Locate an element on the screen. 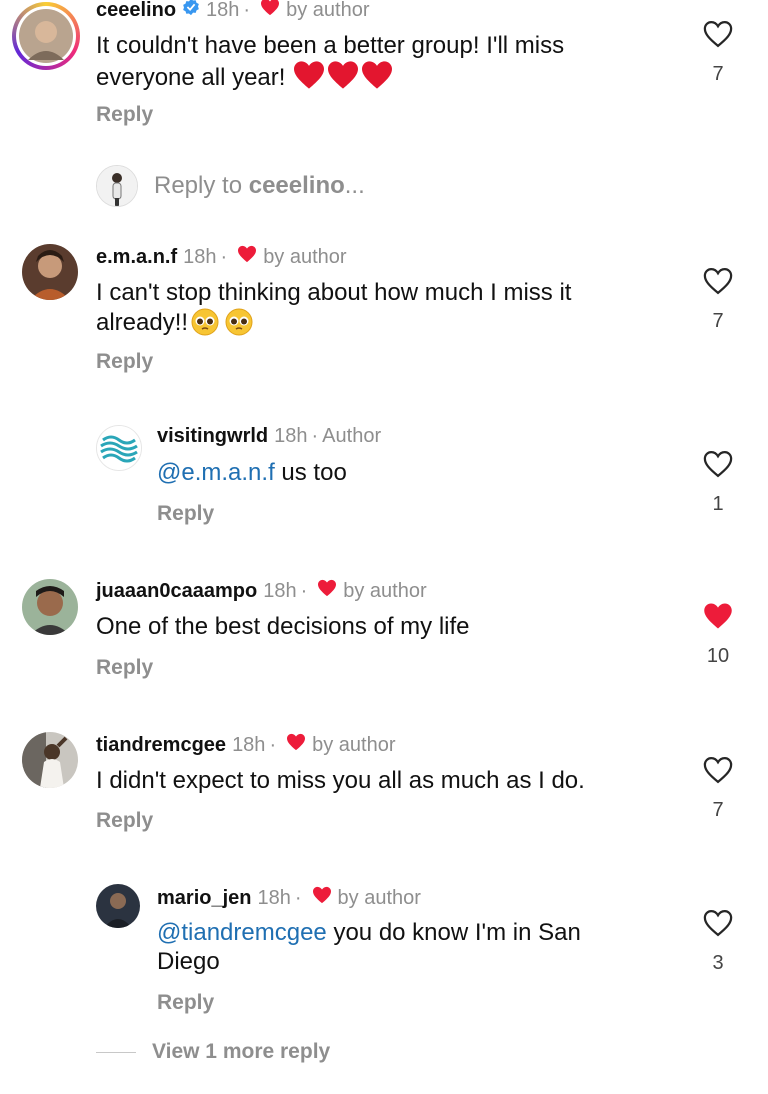 The height and width of the screenshot is (1094, 768). username: juaaan0caaampo is located at coordinates (176, 591).